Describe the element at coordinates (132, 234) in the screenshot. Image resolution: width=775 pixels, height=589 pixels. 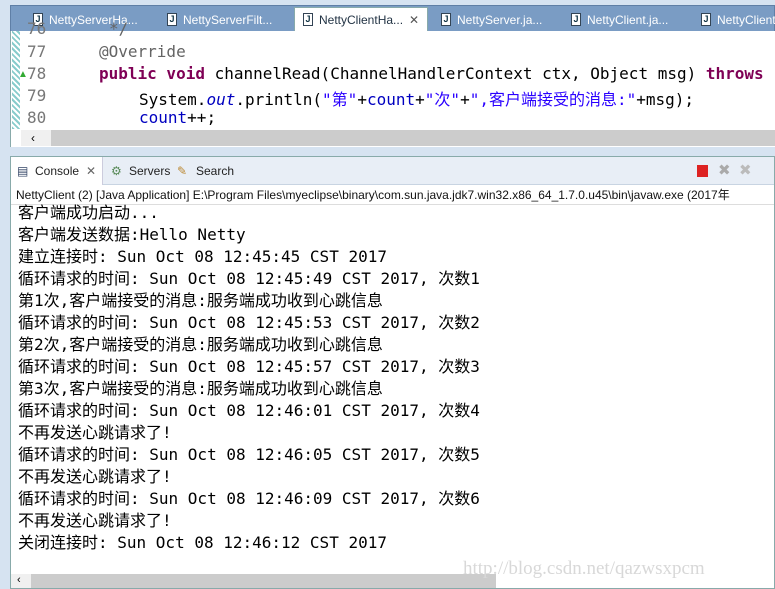
I see `console-line: 客户端发送数据:Hello Netty` at that location.